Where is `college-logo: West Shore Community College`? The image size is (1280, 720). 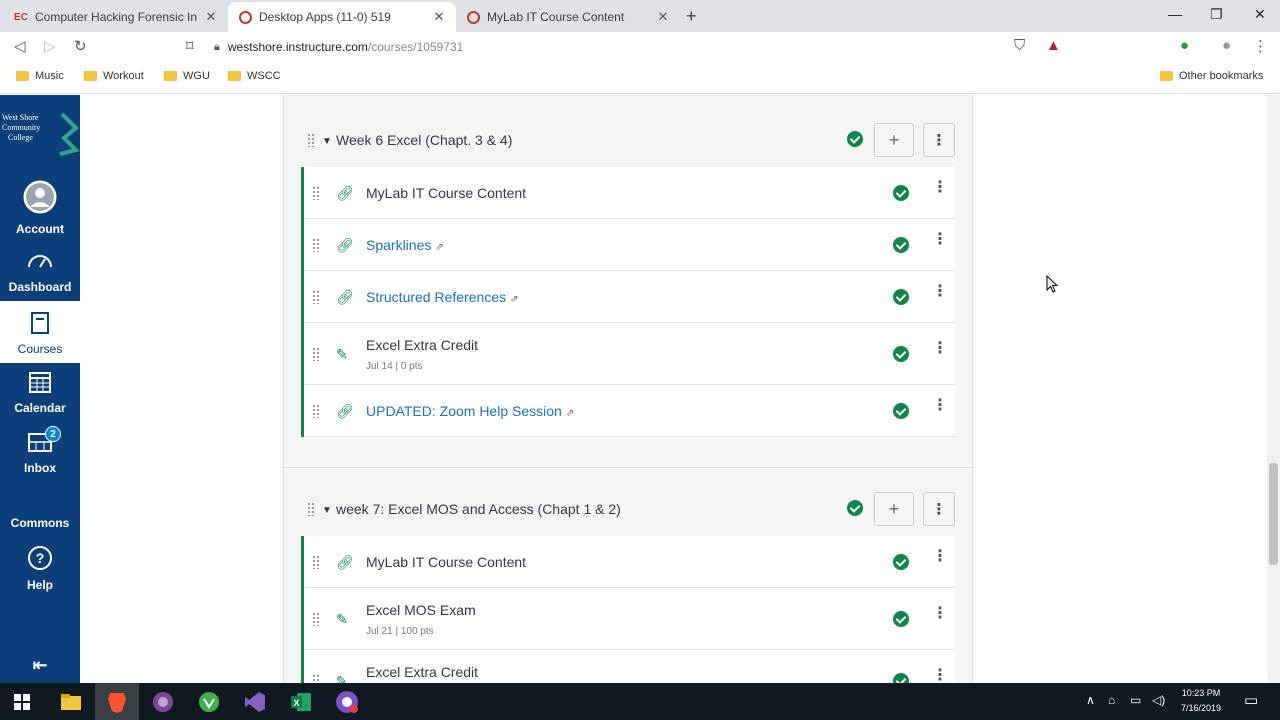
college-logo: West Shore Community College is located at coordinates (40, 132).